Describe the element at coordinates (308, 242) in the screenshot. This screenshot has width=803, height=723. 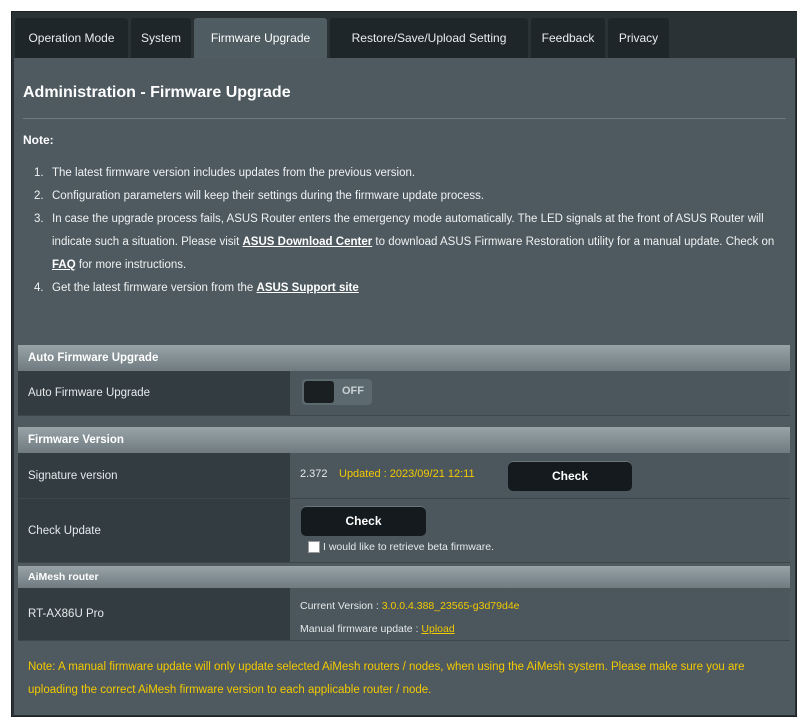
I see `asus-download-center-link: ASUS Download Center` at that location.